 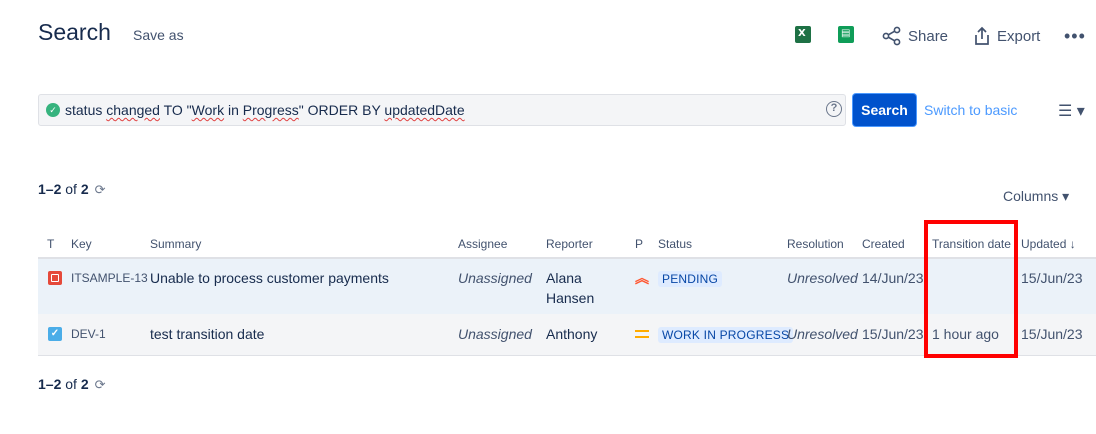 I want to click on issue-key-link: DEV-1, so click(x=88, y=334).